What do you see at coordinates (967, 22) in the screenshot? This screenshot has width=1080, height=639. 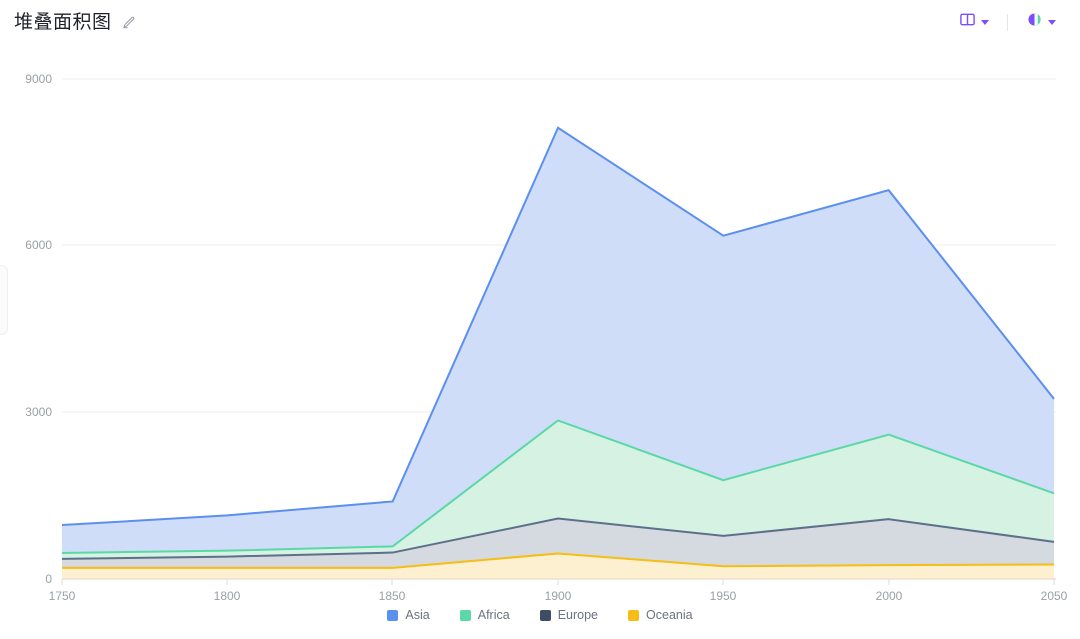 I see `columns-layout-icon` at bounding box center [967, 22].